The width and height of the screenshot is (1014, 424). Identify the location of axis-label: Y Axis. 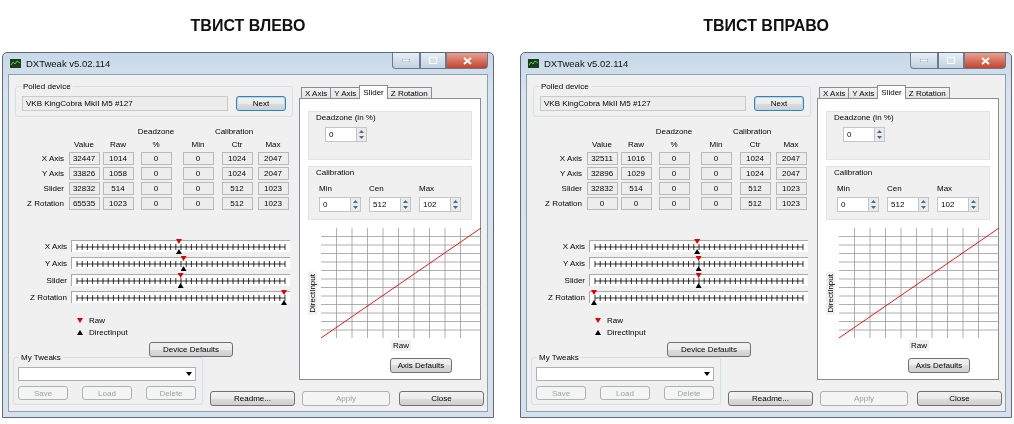
(573, 263).